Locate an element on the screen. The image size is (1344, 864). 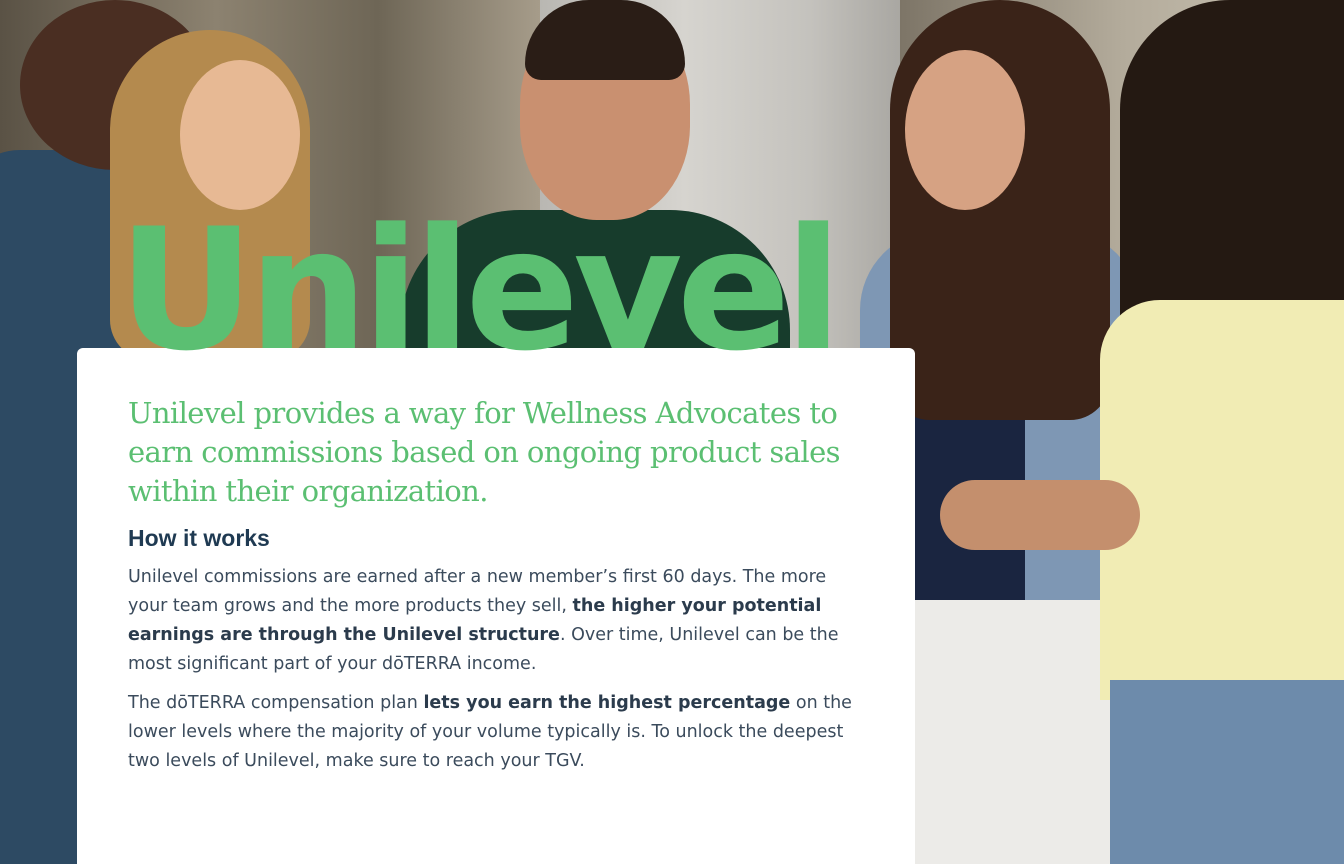
section-heading-how-it-works: How it works is located at coordinates (199, 538).